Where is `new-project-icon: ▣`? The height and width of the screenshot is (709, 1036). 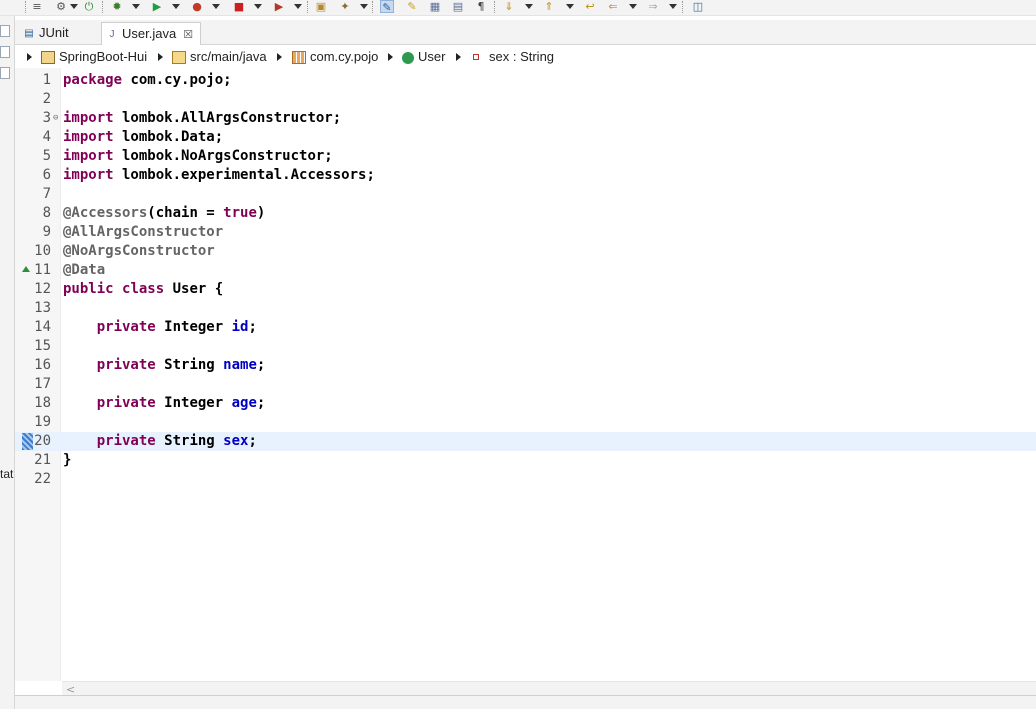
new-project-icon: ▣ is located at coordinates (321, 6).